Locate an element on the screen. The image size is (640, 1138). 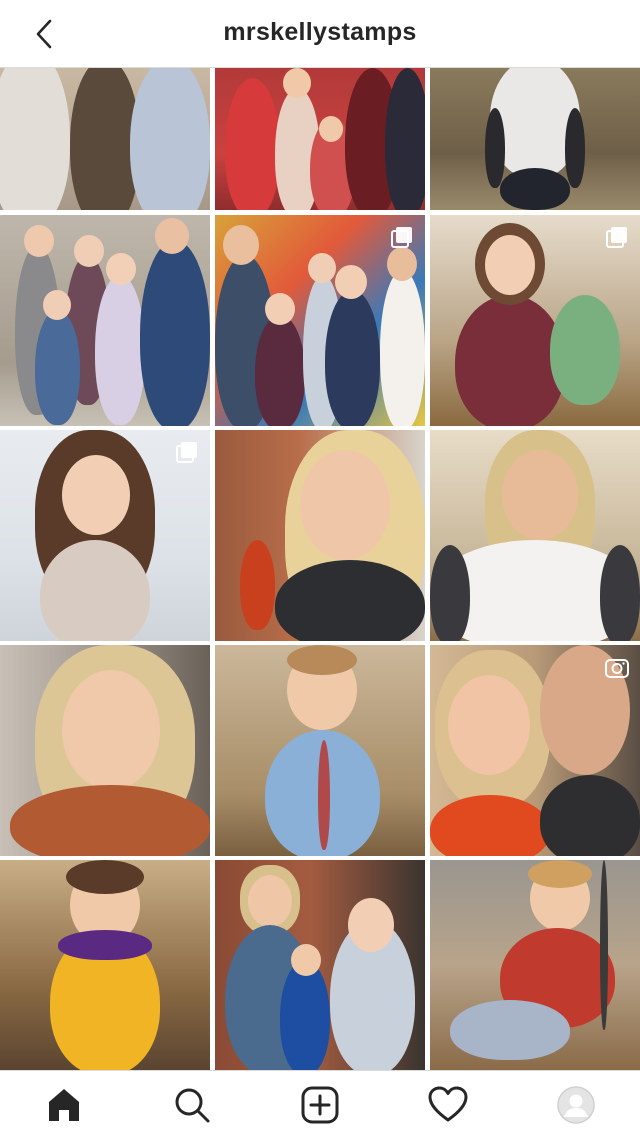
add-post-icon is located at coordinates (320, 1104).